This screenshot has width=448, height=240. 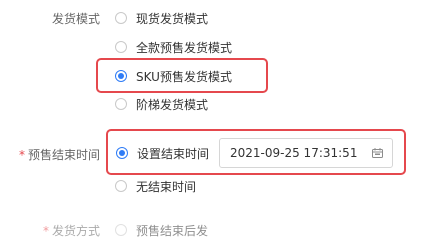 I want to click on presale-end-time-label: * 预售结束时间, so click(x=59, y=155).